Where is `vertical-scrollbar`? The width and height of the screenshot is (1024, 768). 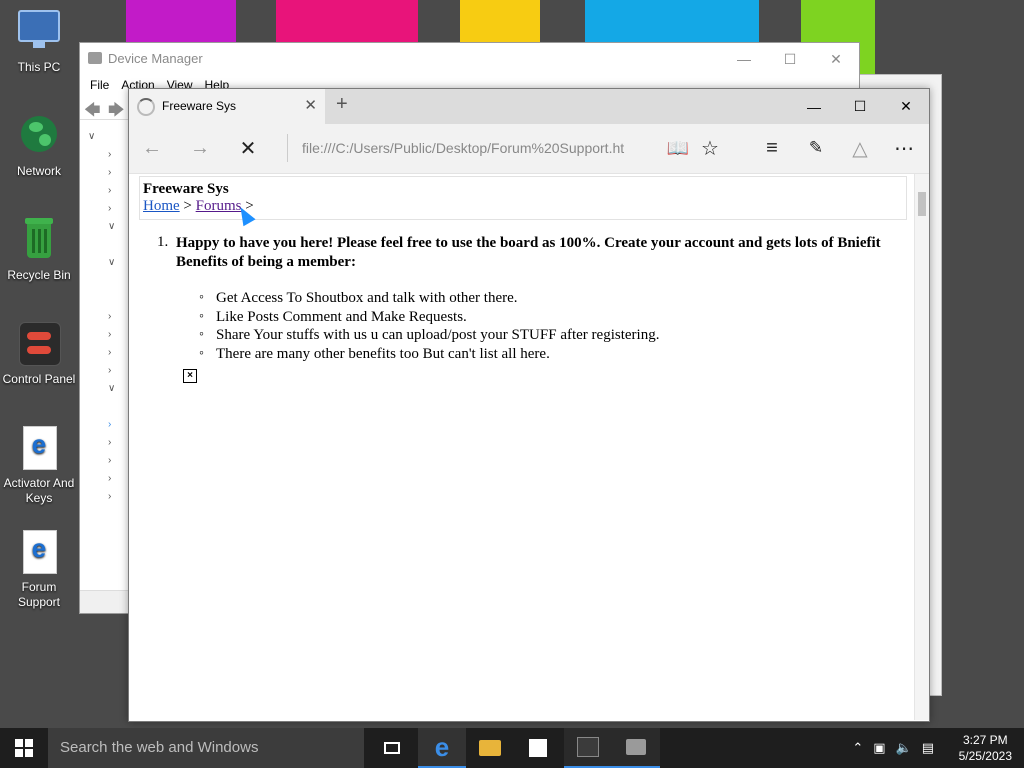 vertical-scrollbar is located at coordinates (921, 447).